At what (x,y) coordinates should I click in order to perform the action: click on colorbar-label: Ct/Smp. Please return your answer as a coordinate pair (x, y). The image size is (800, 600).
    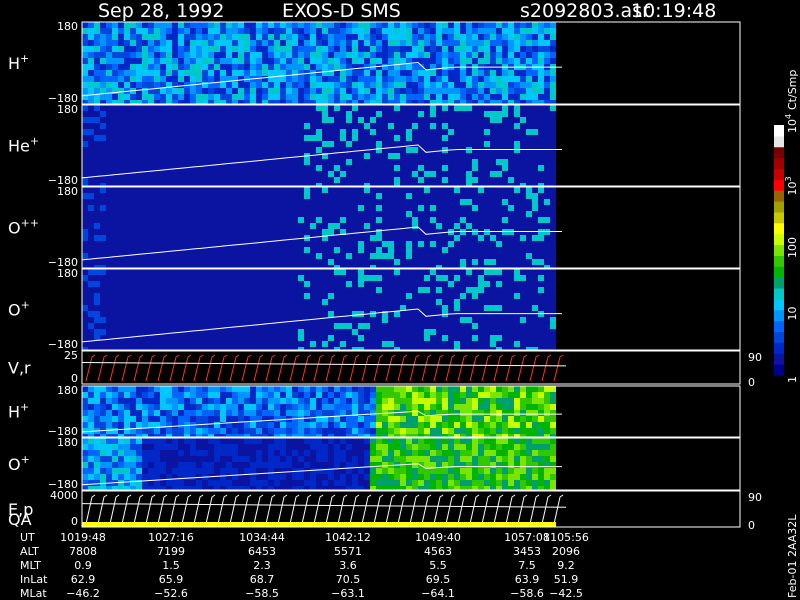
    Looking at the image, I should click on (792, 90).